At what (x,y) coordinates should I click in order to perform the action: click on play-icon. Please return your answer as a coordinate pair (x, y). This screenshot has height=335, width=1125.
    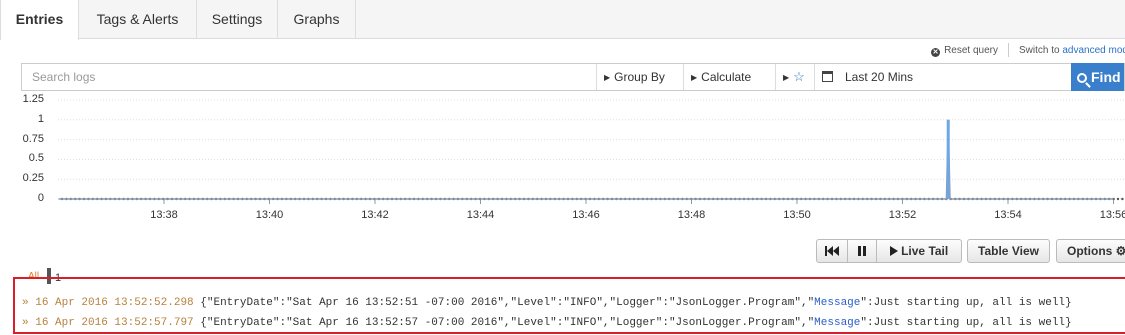
    Looking at the image, I should click on (893, 251).